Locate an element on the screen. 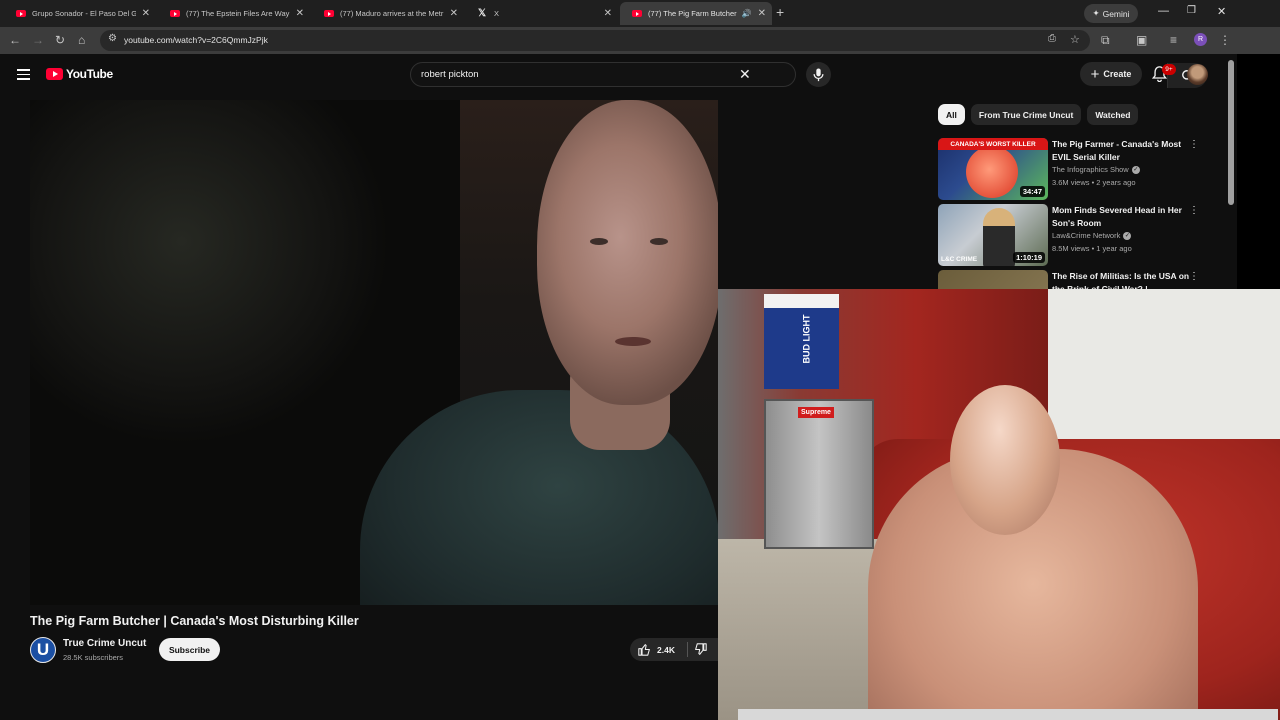  forward-icon: → is located at coordinates (38, 40).